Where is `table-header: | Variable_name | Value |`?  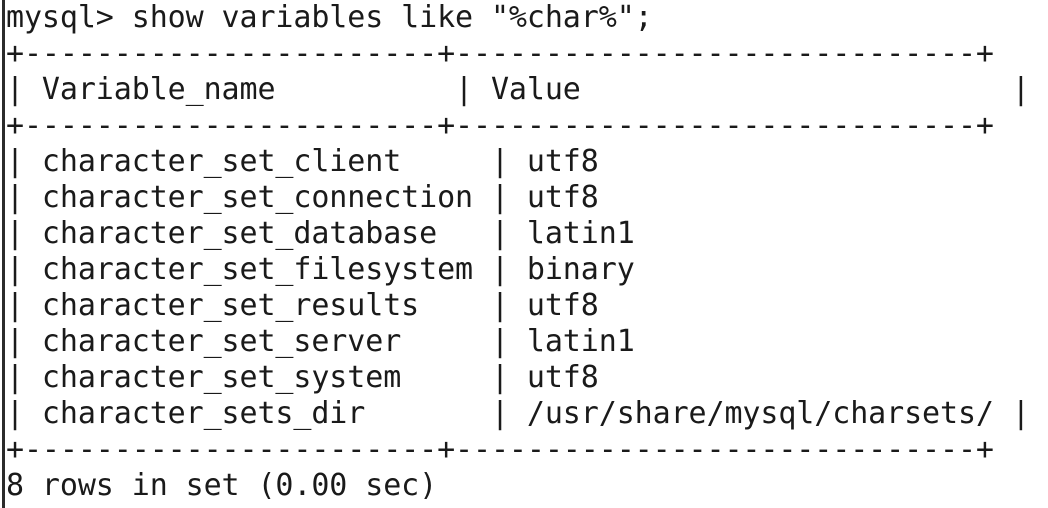
table-header: | Variable_name | Value | is located at coordinates (518, 89).